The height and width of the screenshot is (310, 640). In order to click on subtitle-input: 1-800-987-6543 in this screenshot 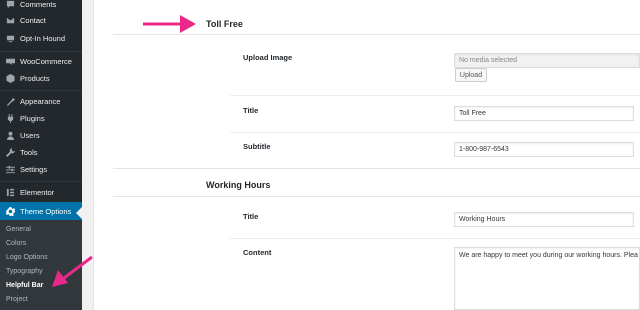, I will do `click(544, 149)`.